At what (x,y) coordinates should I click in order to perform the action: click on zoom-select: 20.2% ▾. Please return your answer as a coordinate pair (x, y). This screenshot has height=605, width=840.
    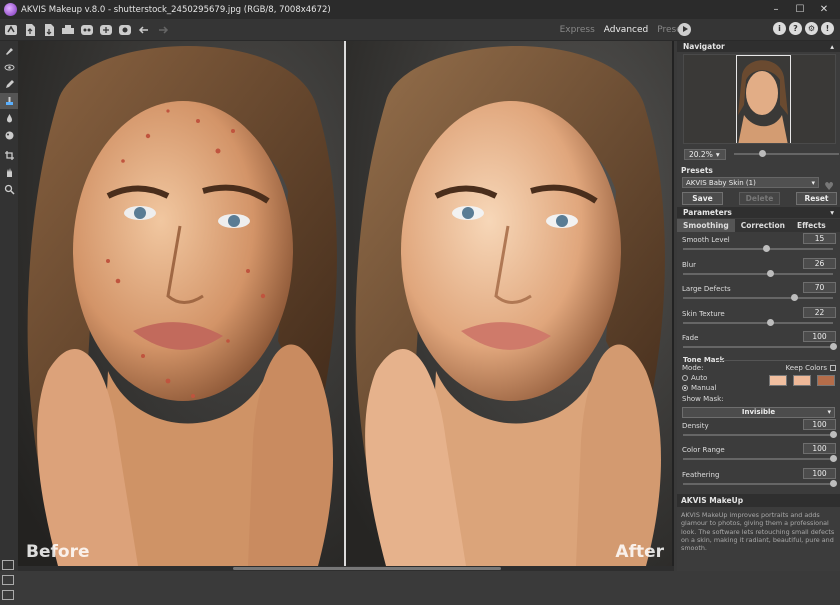
    Looking at the image, I should click on (705, 154).